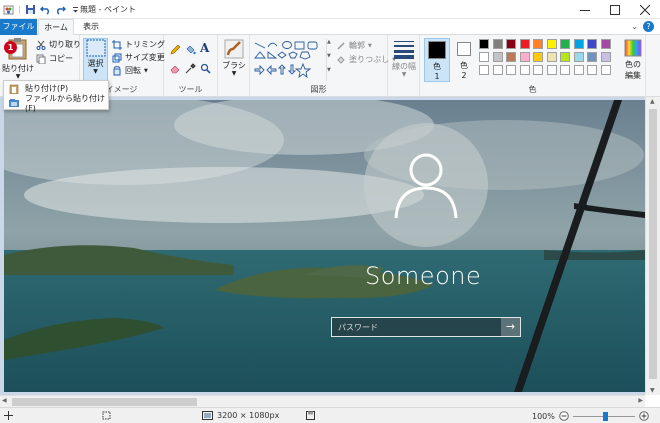  What do you see at coordinates (645, 9) in the screenshot?
I see `close-button` at bounding box center [645, 9].